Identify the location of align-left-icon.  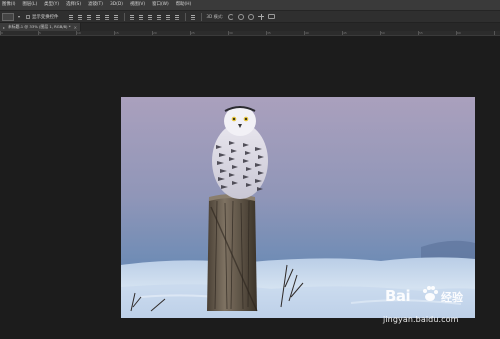
(98, 17).